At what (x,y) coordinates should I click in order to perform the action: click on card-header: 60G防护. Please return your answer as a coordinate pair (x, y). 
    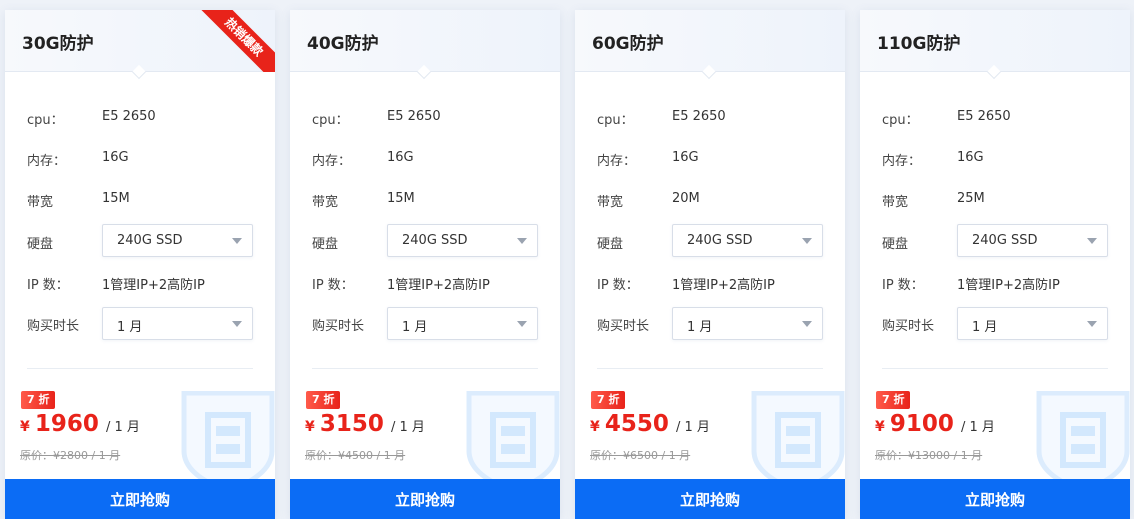
    Looking at the image, I should click on (710, 41).